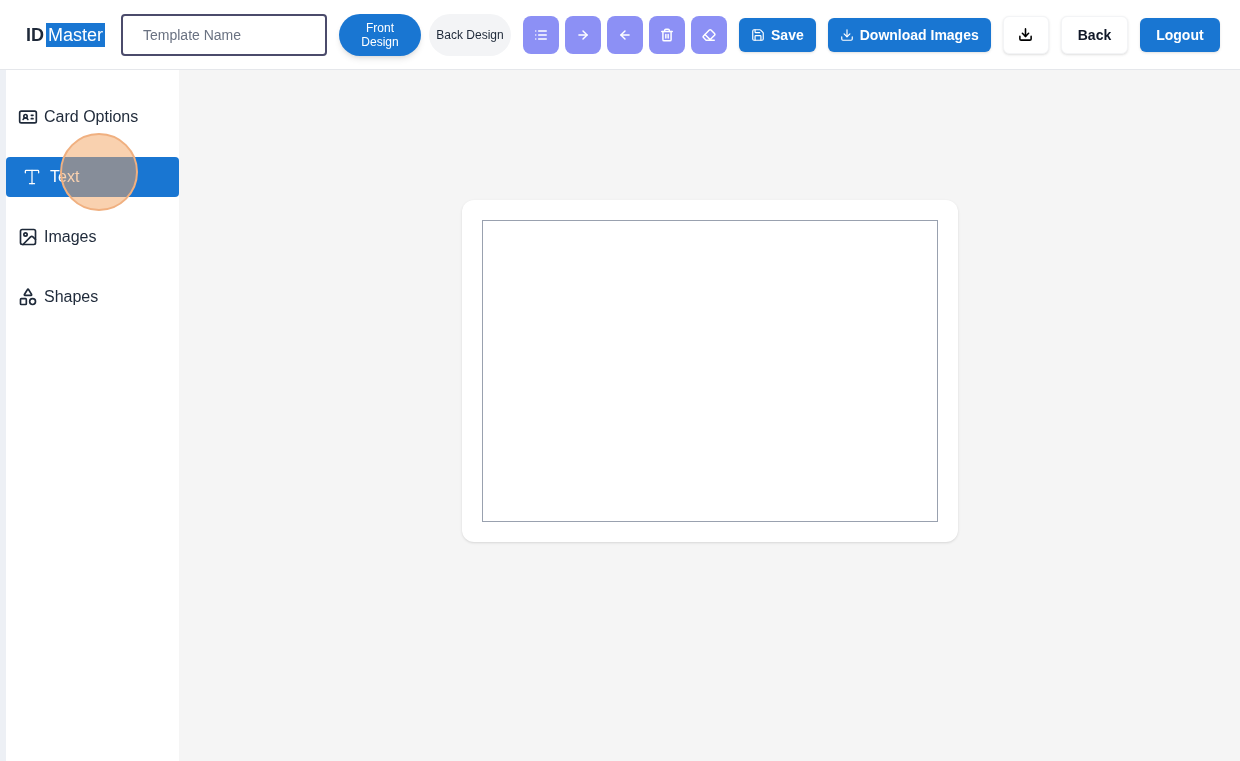 This screenshot has height=761, width=1240. Describe the element at coordinates (75, 34) in the screenshot. I see `logo-highlight: Master` at that location.